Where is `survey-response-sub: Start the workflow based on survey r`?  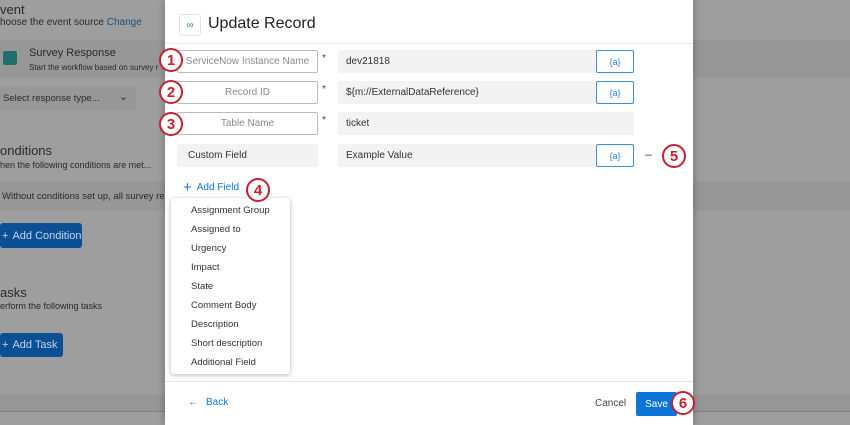
survey-response-sub: Start the workflow based on survey r is located at coordinates (94, 67).